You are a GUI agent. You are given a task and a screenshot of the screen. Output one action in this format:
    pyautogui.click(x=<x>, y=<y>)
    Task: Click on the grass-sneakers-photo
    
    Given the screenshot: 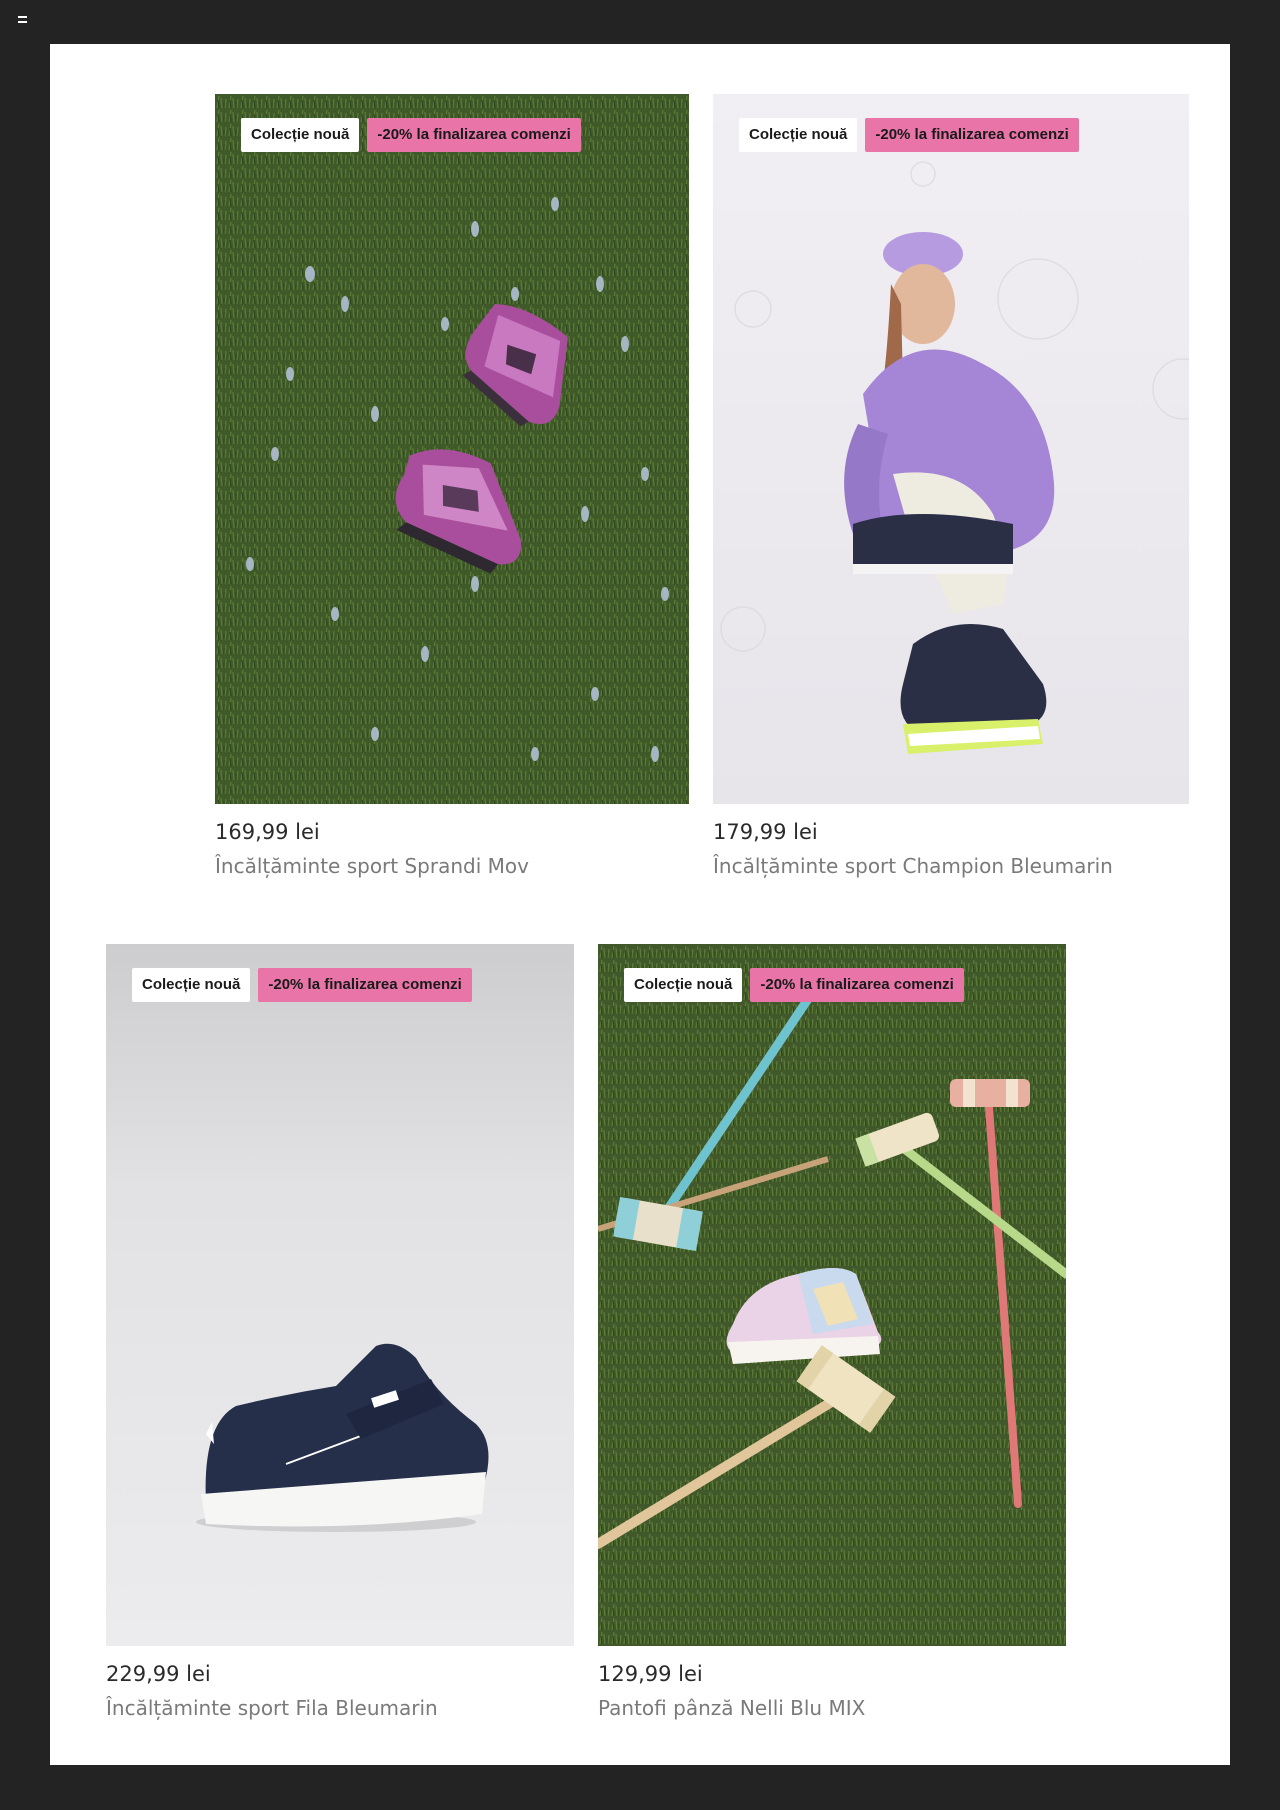 What is the action you would take?
    pyautogui.click(x=452, y=449)
    